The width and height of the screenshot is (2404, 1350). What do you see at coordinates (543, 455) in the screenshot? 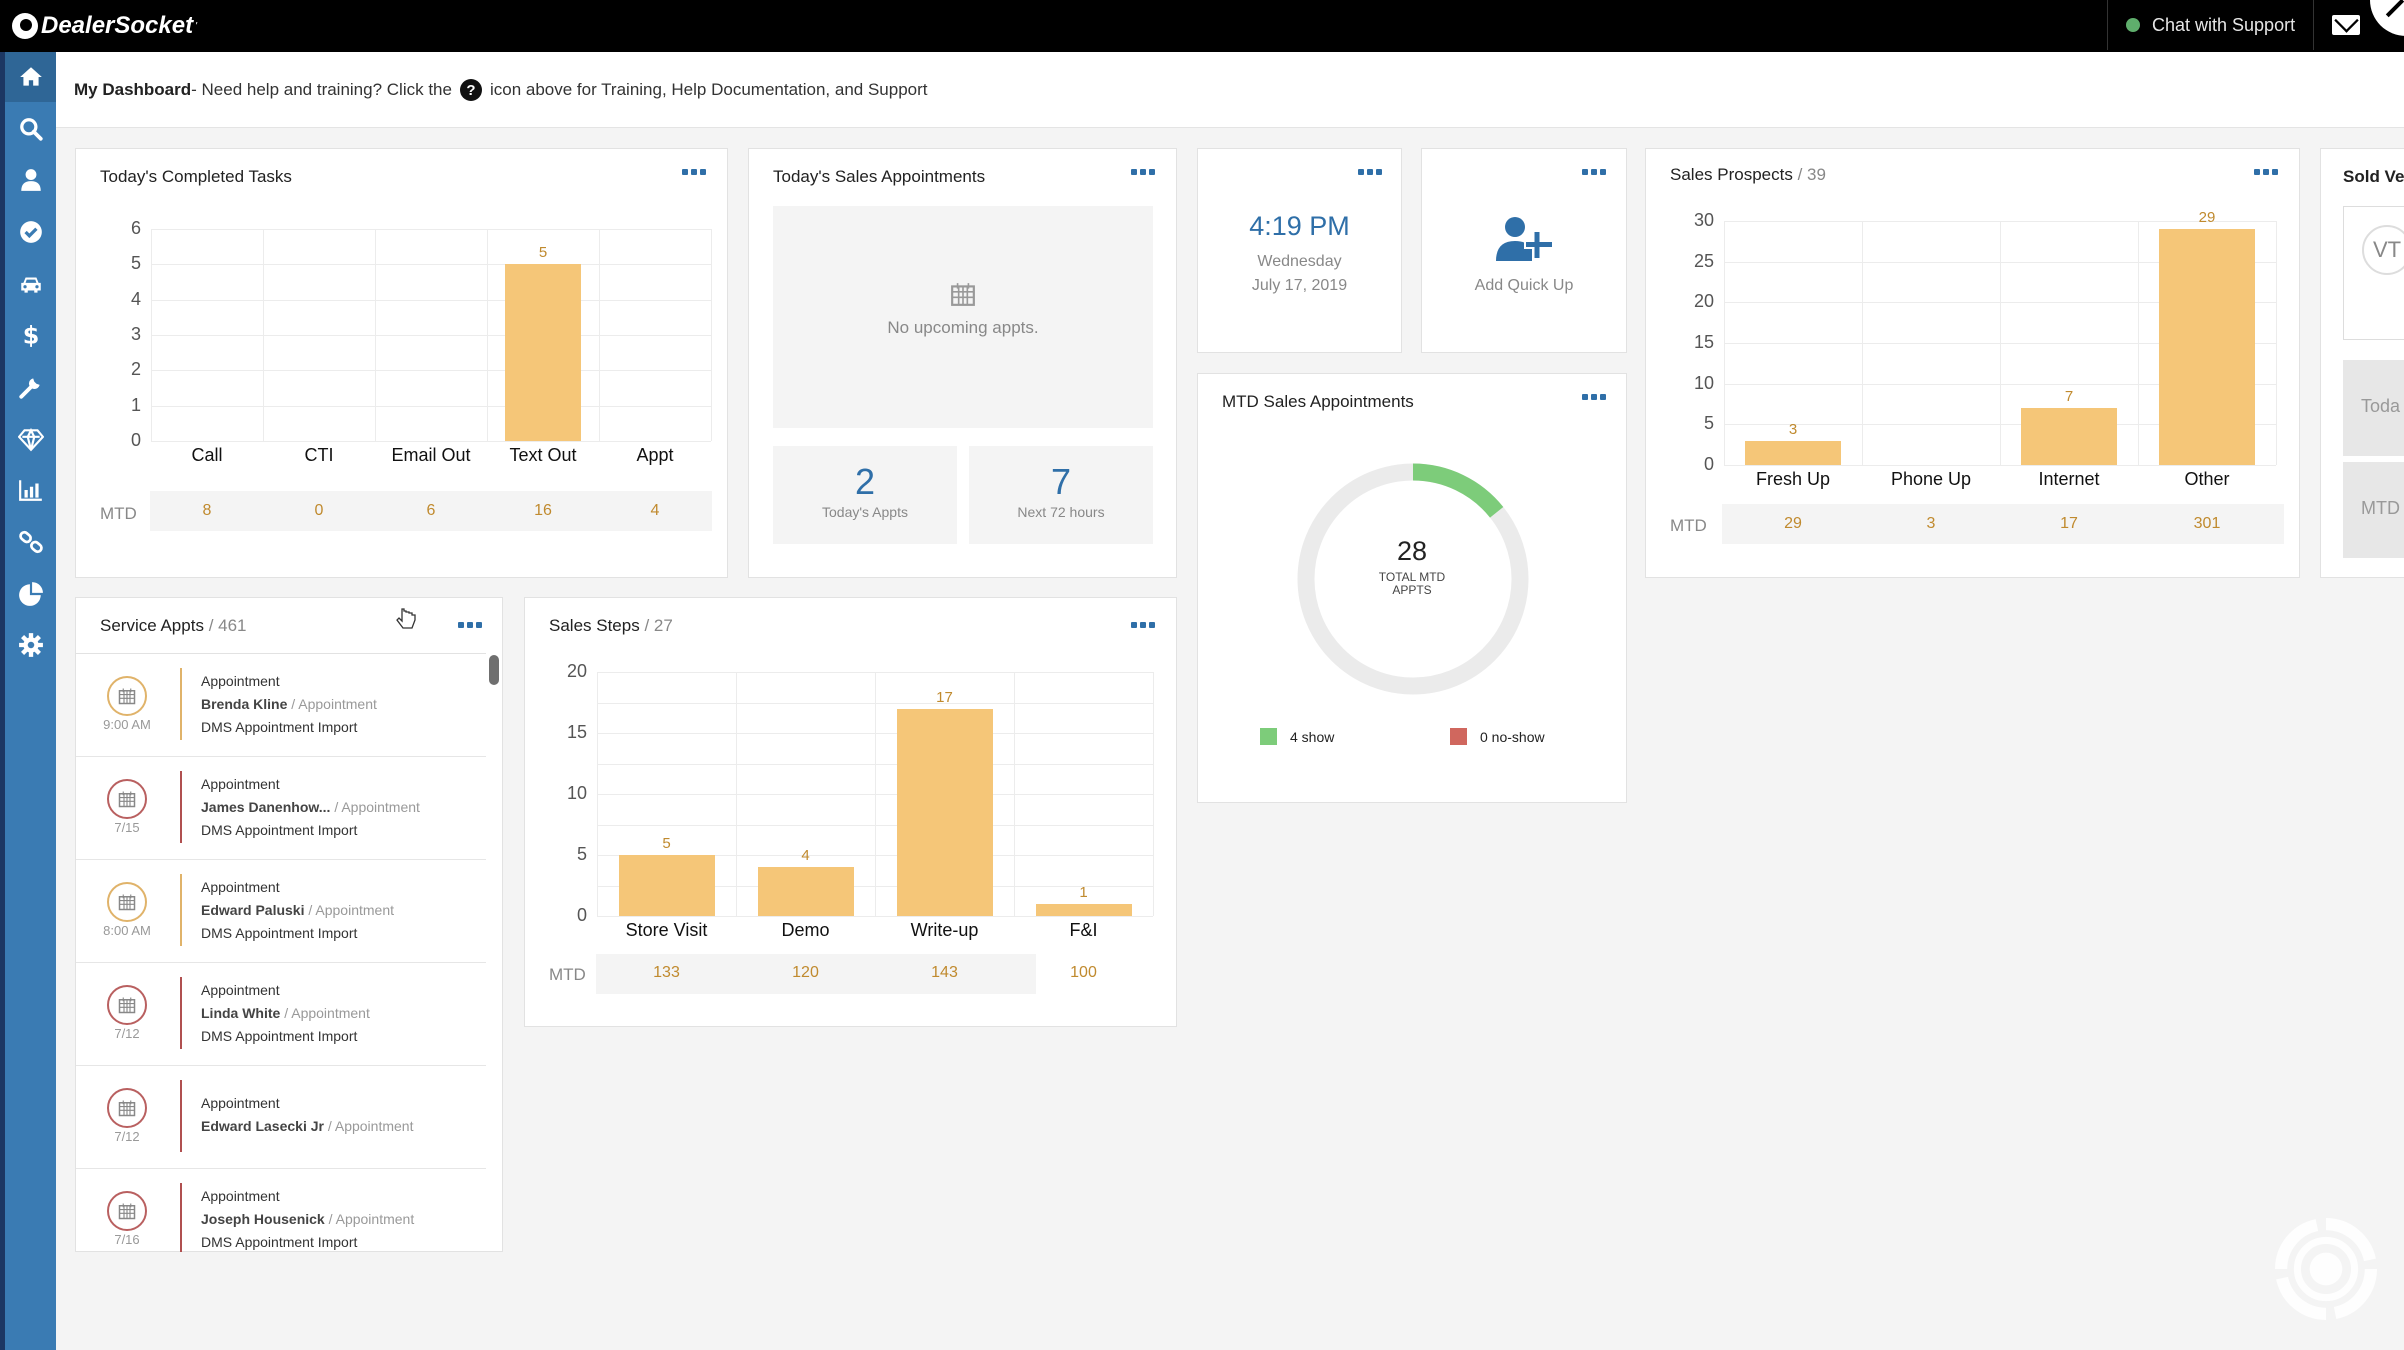
I see `x-axis-label: Text Out` at bounding box center [543, 455].